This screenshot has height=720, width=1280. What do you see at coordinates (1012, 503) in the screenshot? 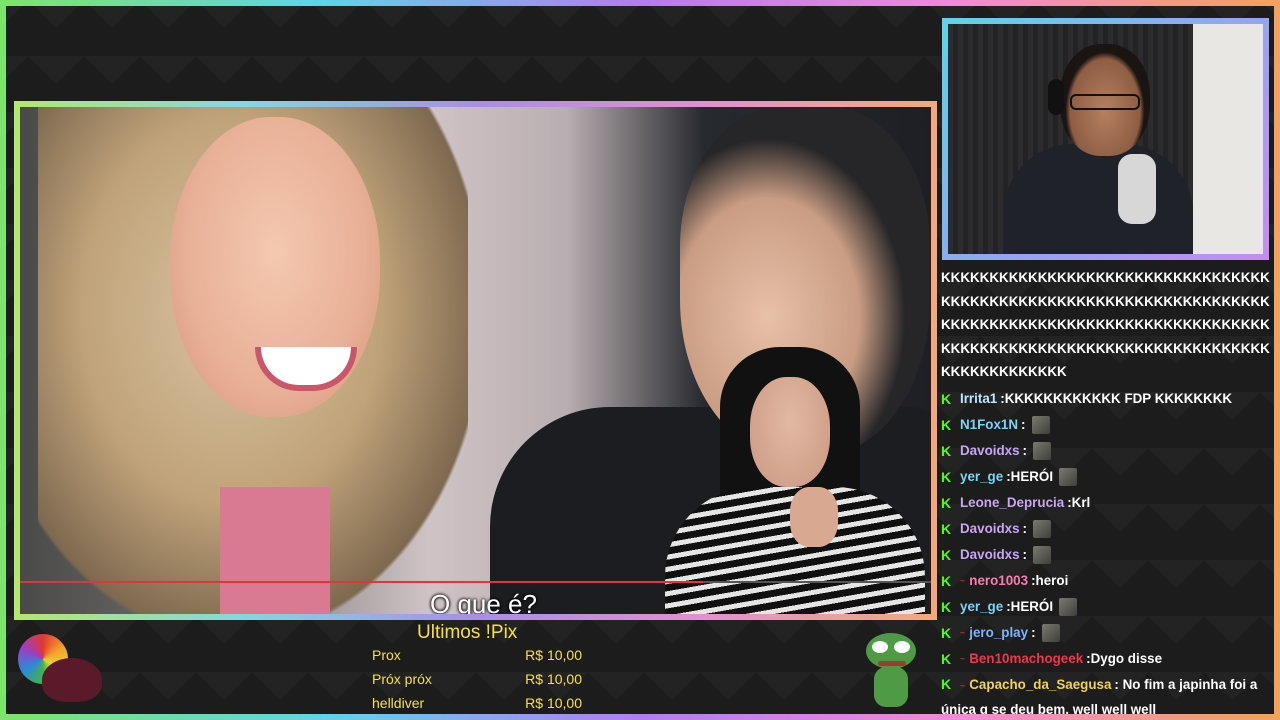
I see `chat-username: Leone_Deprucia` at bounding box center [1012, 503].